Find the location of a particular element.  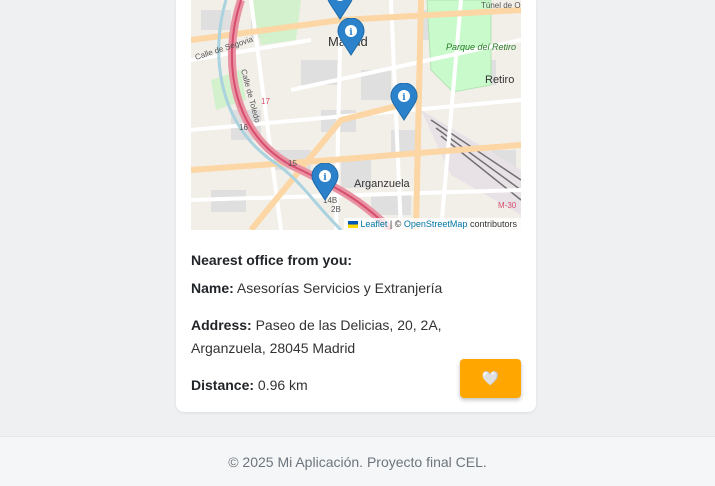

office-name-row: Name: Asesorías Servicios y Extranjería is located at coordinates (351, 288).